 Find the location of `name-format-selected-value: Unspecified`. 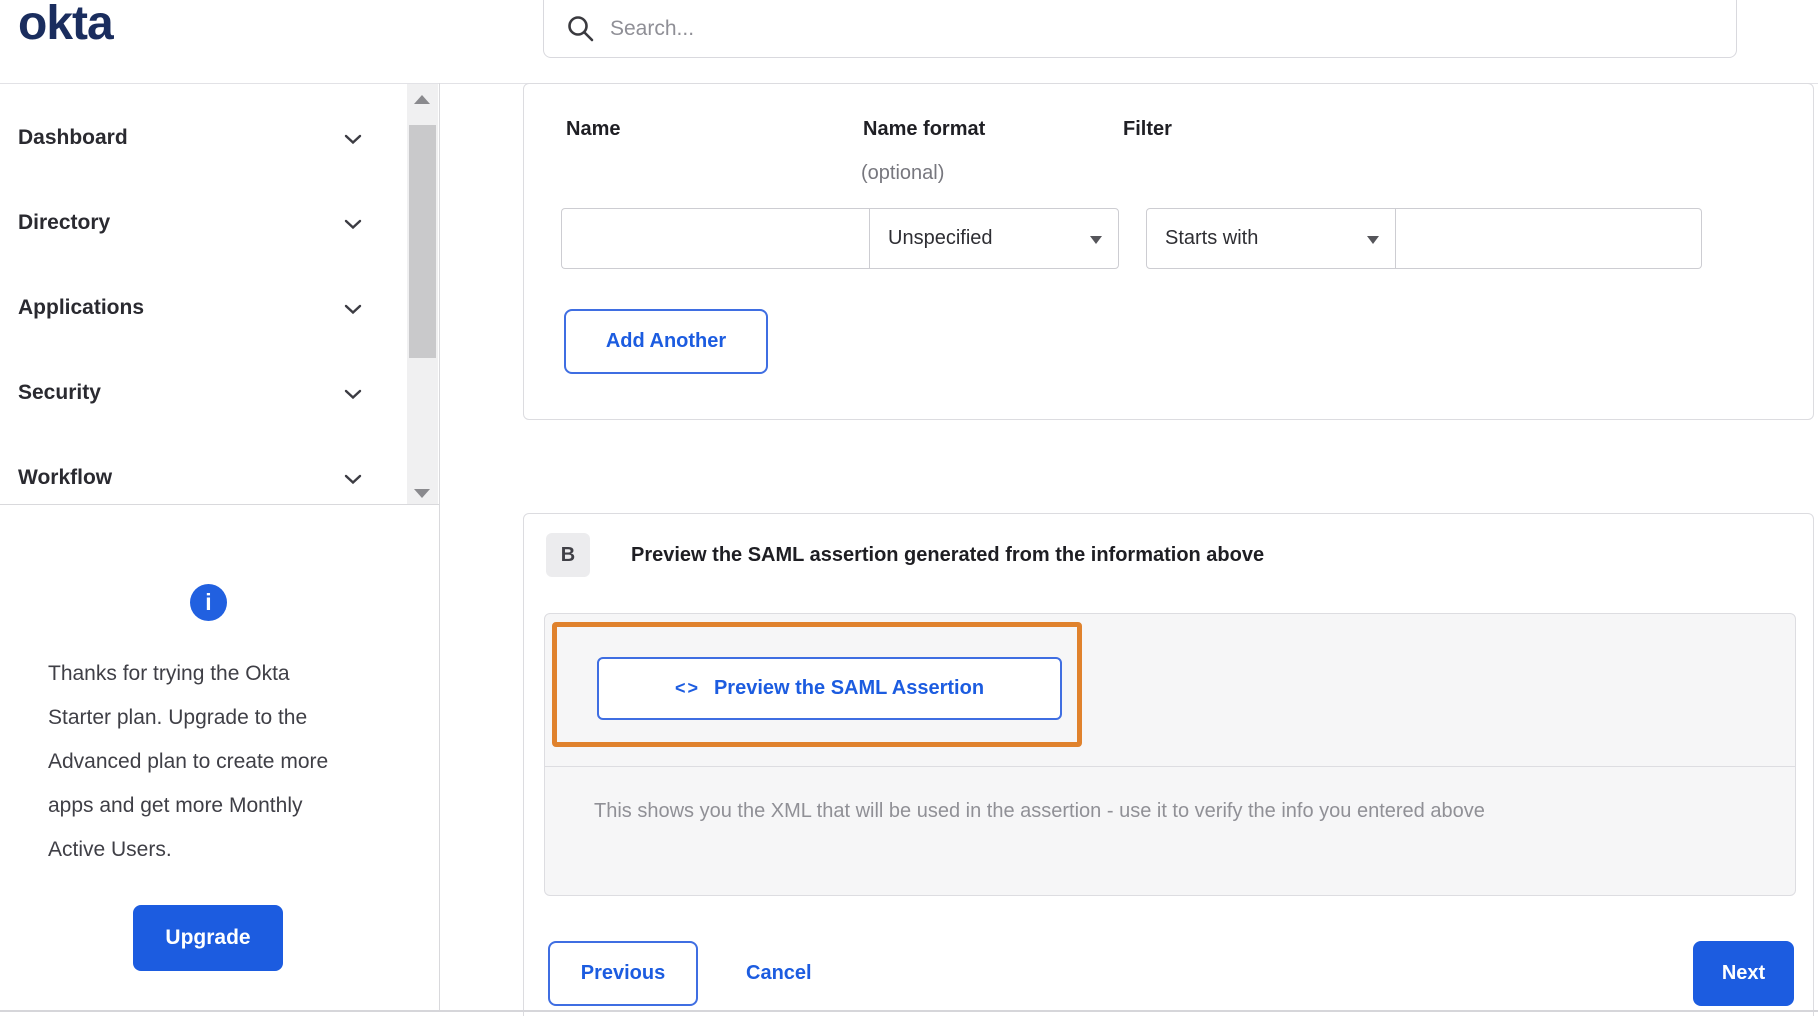

name-format-selected-value: Unspecified is located at coordinates (940, 238).